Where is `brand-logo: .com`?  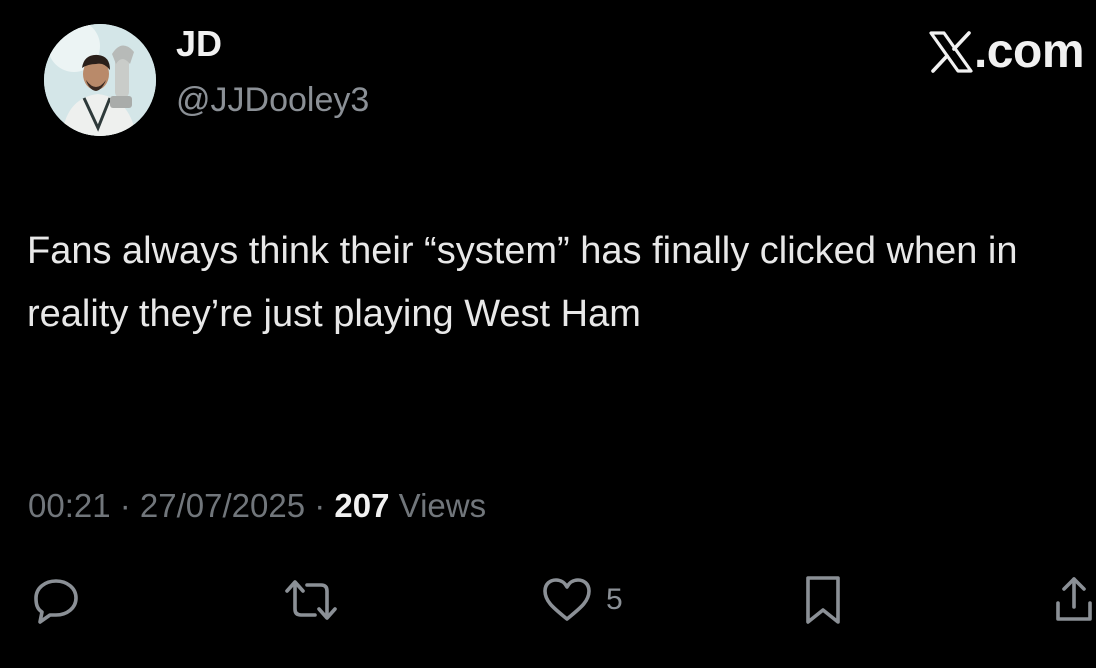 brand-logo: .com is located at coordinates (1006, 51).